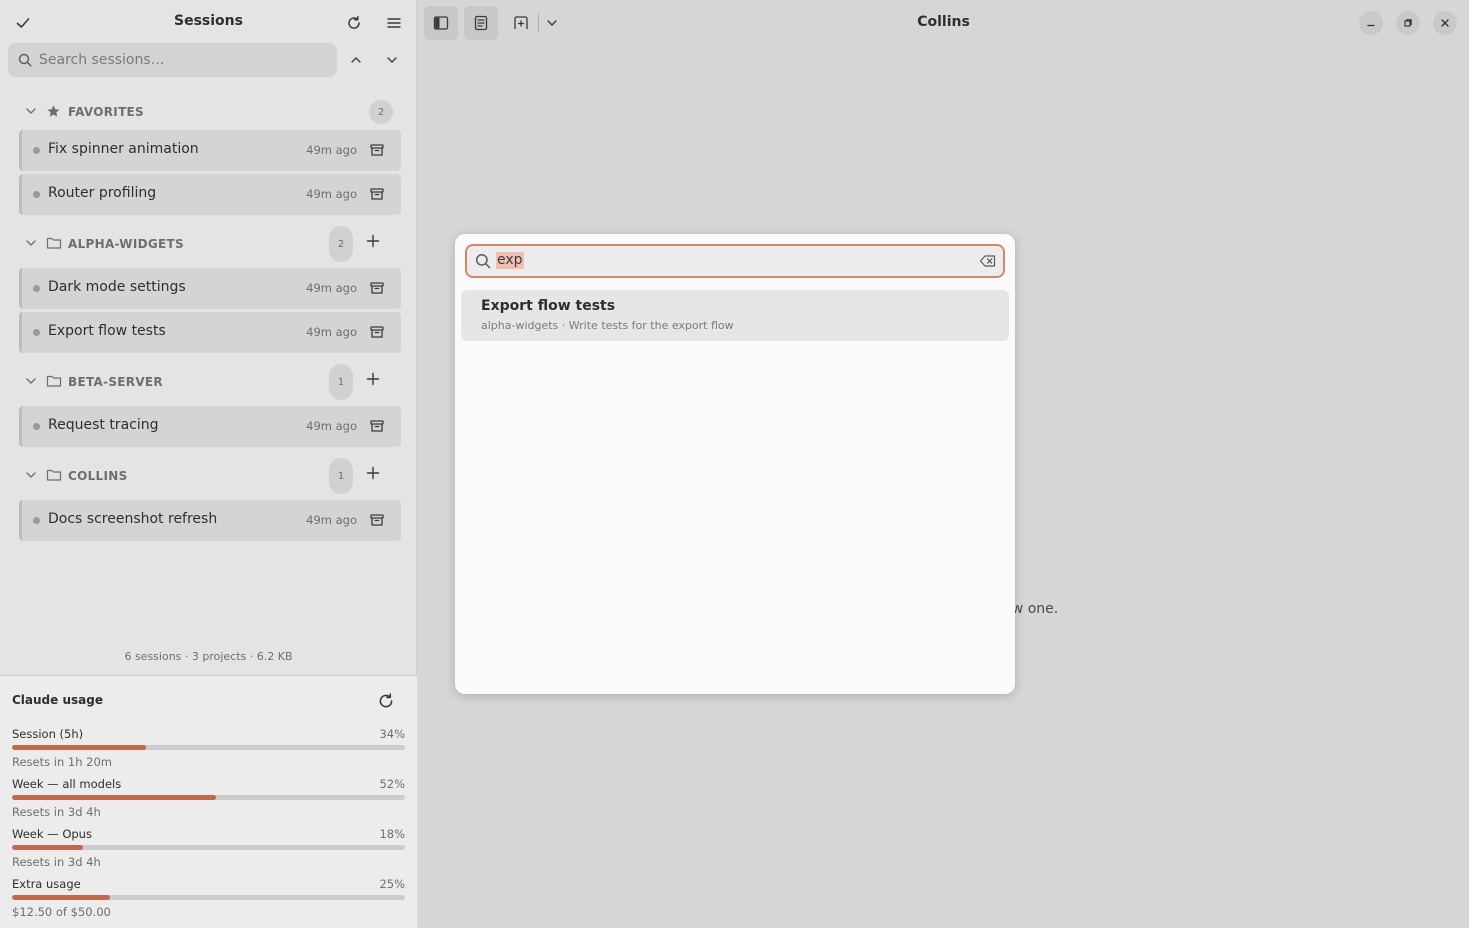  What do you see at coordinates (988, 261) in the screenshot?
I see `clear-input-icon` at bounding box center [988, 261].